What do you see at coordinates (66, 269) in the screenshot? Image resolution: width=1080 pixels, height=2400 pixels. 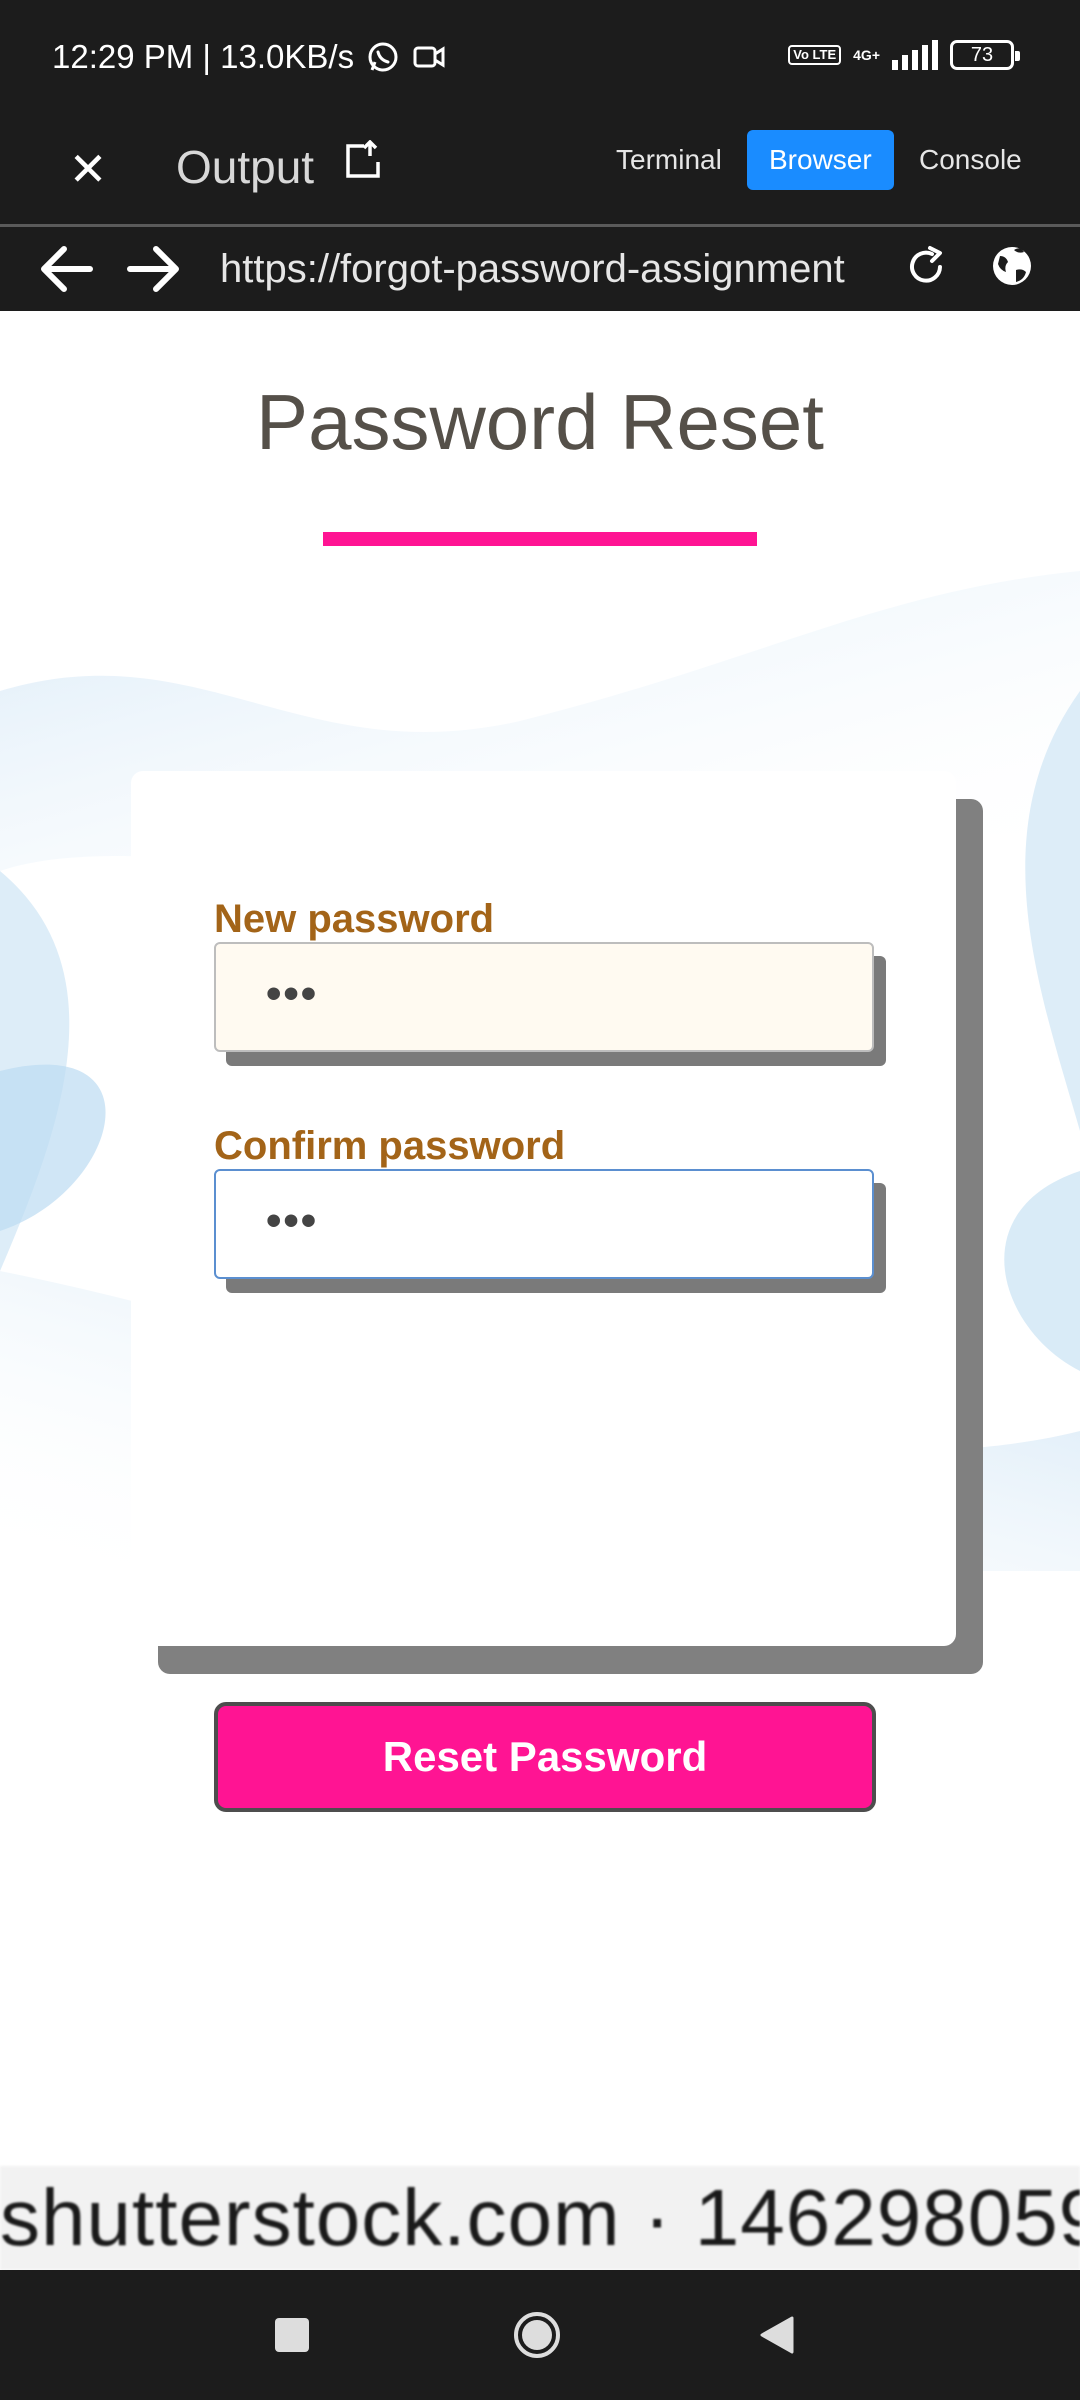 I see `back-arrow-icon` at bounding box center [66, 269].